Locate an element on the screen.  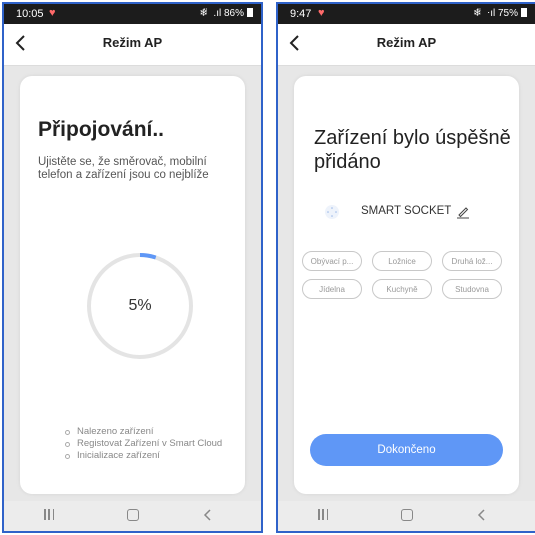
done-button: Dokončeno is located at coordinates (406, 450).